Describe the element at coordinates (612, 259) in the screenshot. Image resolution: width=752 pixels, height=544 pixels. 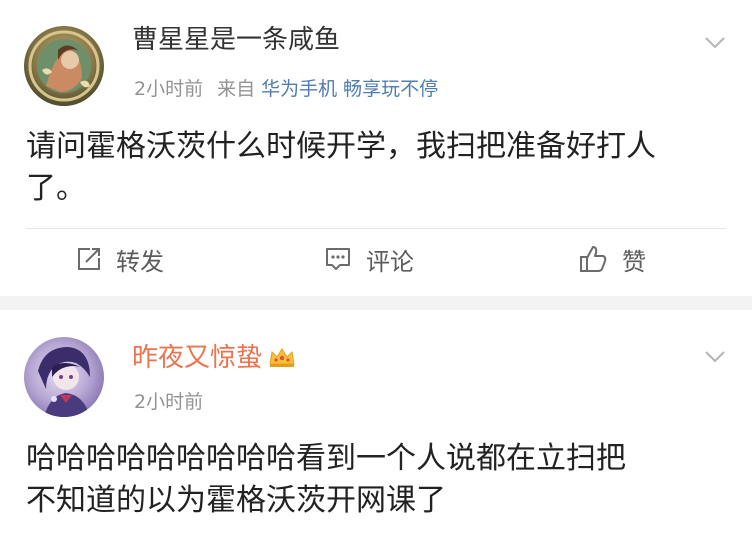
I see `like-button: 赞` at that location.